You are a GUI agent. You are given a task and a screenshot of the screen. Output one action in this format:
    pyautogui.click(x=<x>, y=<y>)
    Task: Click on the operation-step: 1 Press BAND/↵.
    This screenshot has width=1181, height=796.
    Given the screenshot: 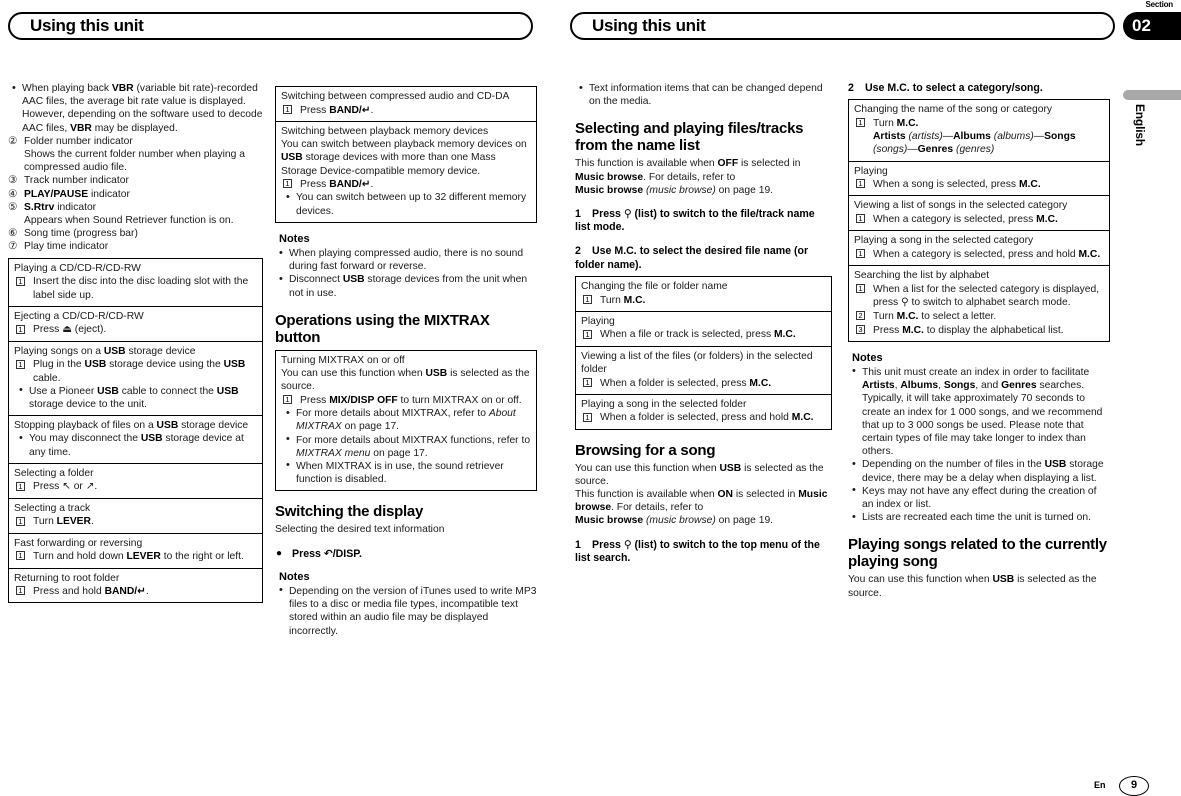 What is the action you would take?
    pyautogui.click(x=406, y=184)
    